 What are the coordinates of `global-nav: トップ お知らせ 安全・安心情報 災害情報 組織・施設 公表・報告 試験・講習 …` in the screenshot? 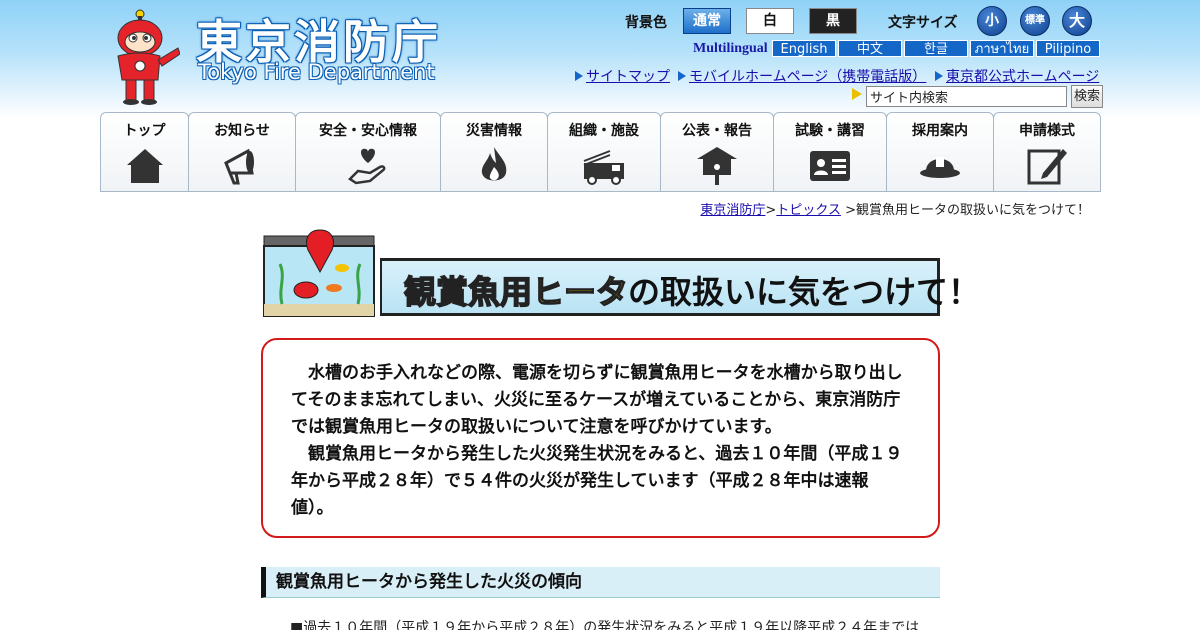 It's located at (600, 152).